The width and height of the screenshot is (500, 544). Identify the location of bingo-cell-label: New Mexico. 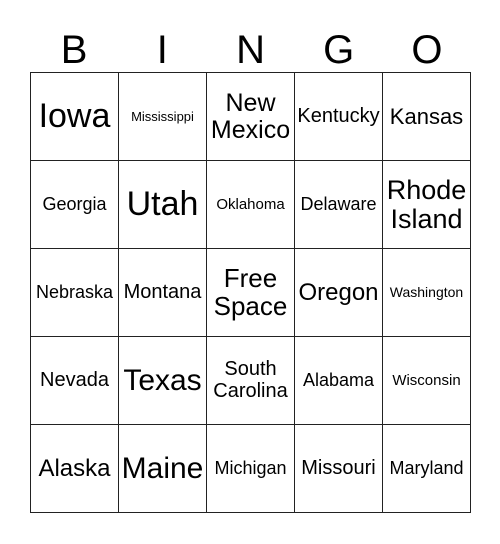
(250, 116).